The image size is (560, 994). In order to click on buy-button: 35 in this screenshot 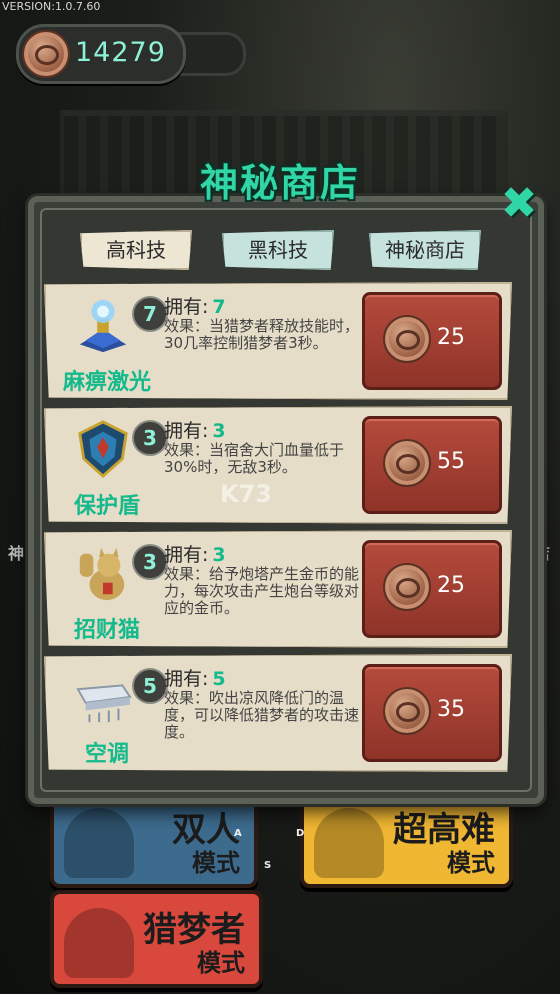, I will do `click(432, 713)`.